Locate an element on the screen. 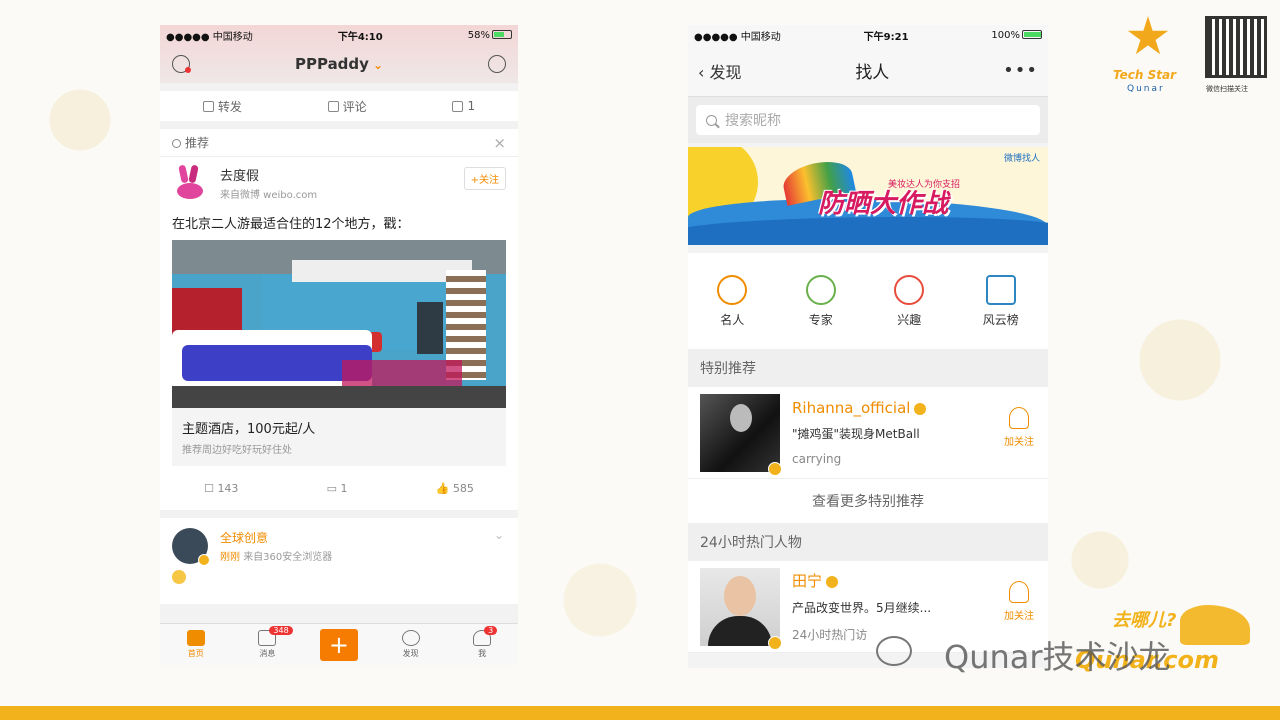  category-row: 名人 专家 兴趣 风云榜 is located at coordinates (868, 301).